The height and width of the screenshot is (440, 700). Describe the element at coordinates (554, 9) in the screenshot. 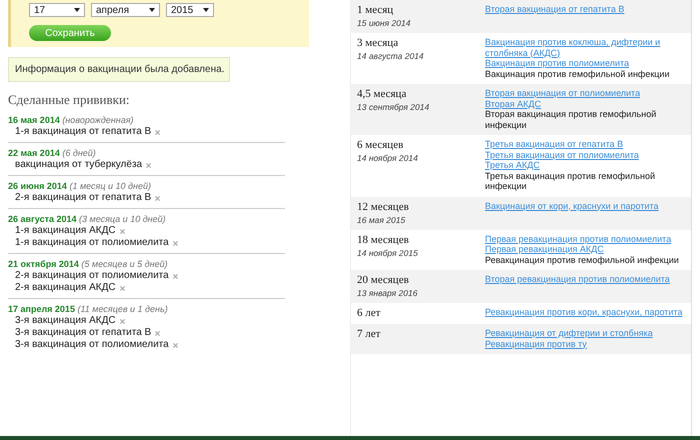

I see `vaccine-link: Вторая вакцинация от гепатита В` at that location.